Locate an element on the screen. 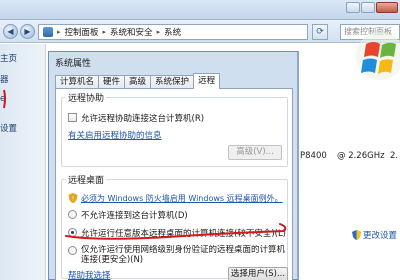 The image size is (400, 280). warning-shield-icon: ! is located at coordinates (73, 198).